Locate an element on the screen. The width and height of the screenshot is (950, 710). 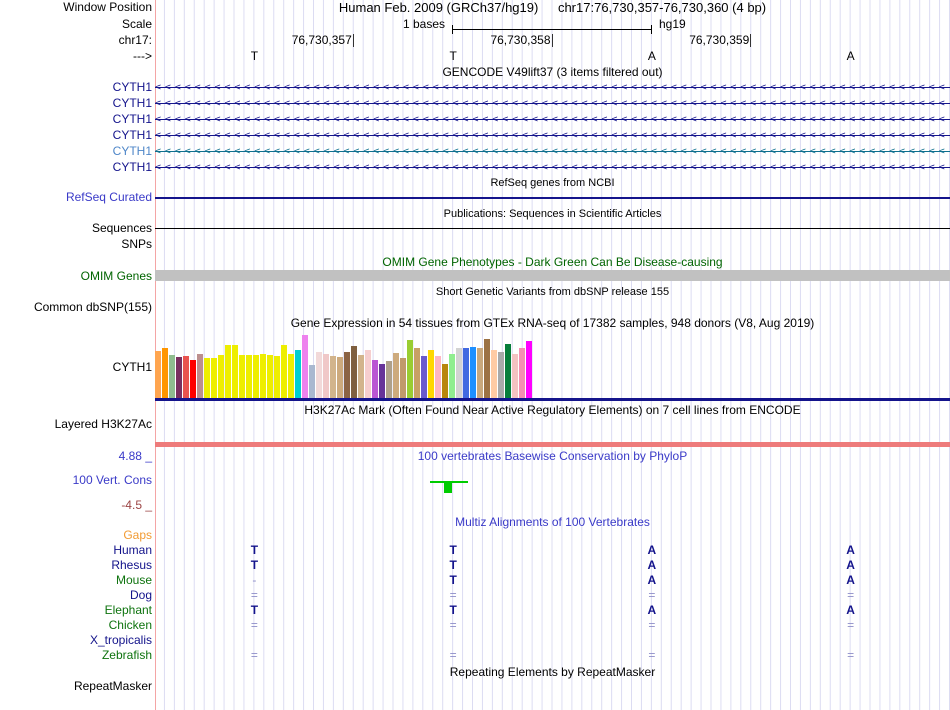
conservation-label: 100 Vert. Cons is located at coordinates (112, 480).